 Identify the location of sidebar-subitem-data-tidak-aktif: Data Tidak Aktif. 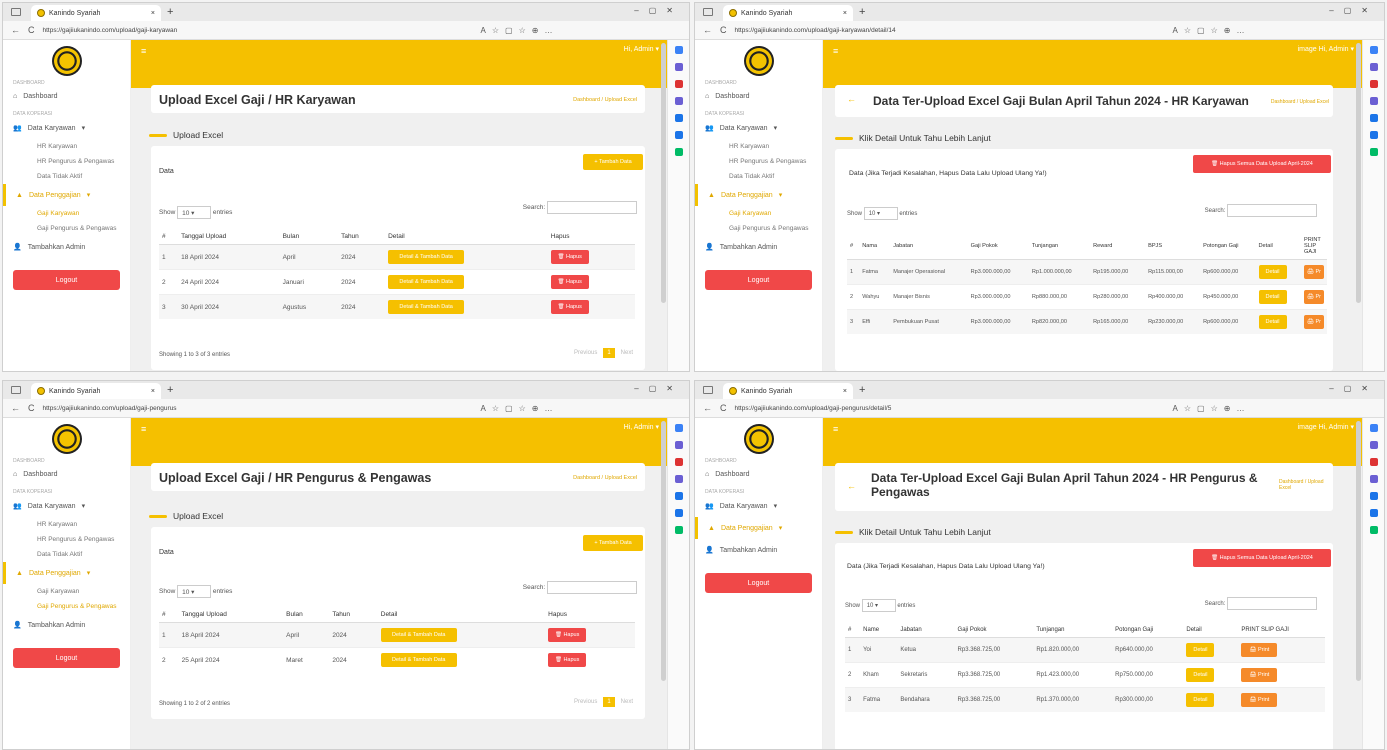
(758, 176).